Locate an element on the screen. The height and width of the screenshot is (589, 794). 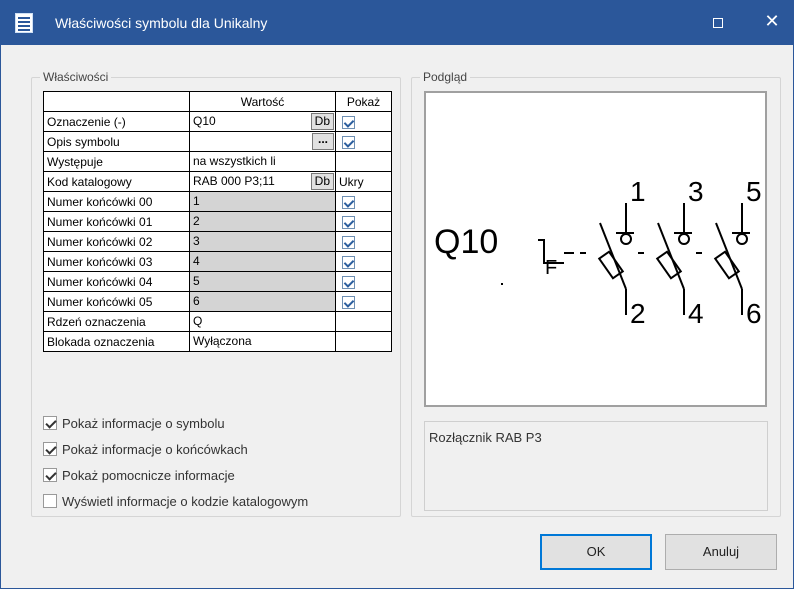
property-name: Kod katalogowy is located at coordinates (116, 181).